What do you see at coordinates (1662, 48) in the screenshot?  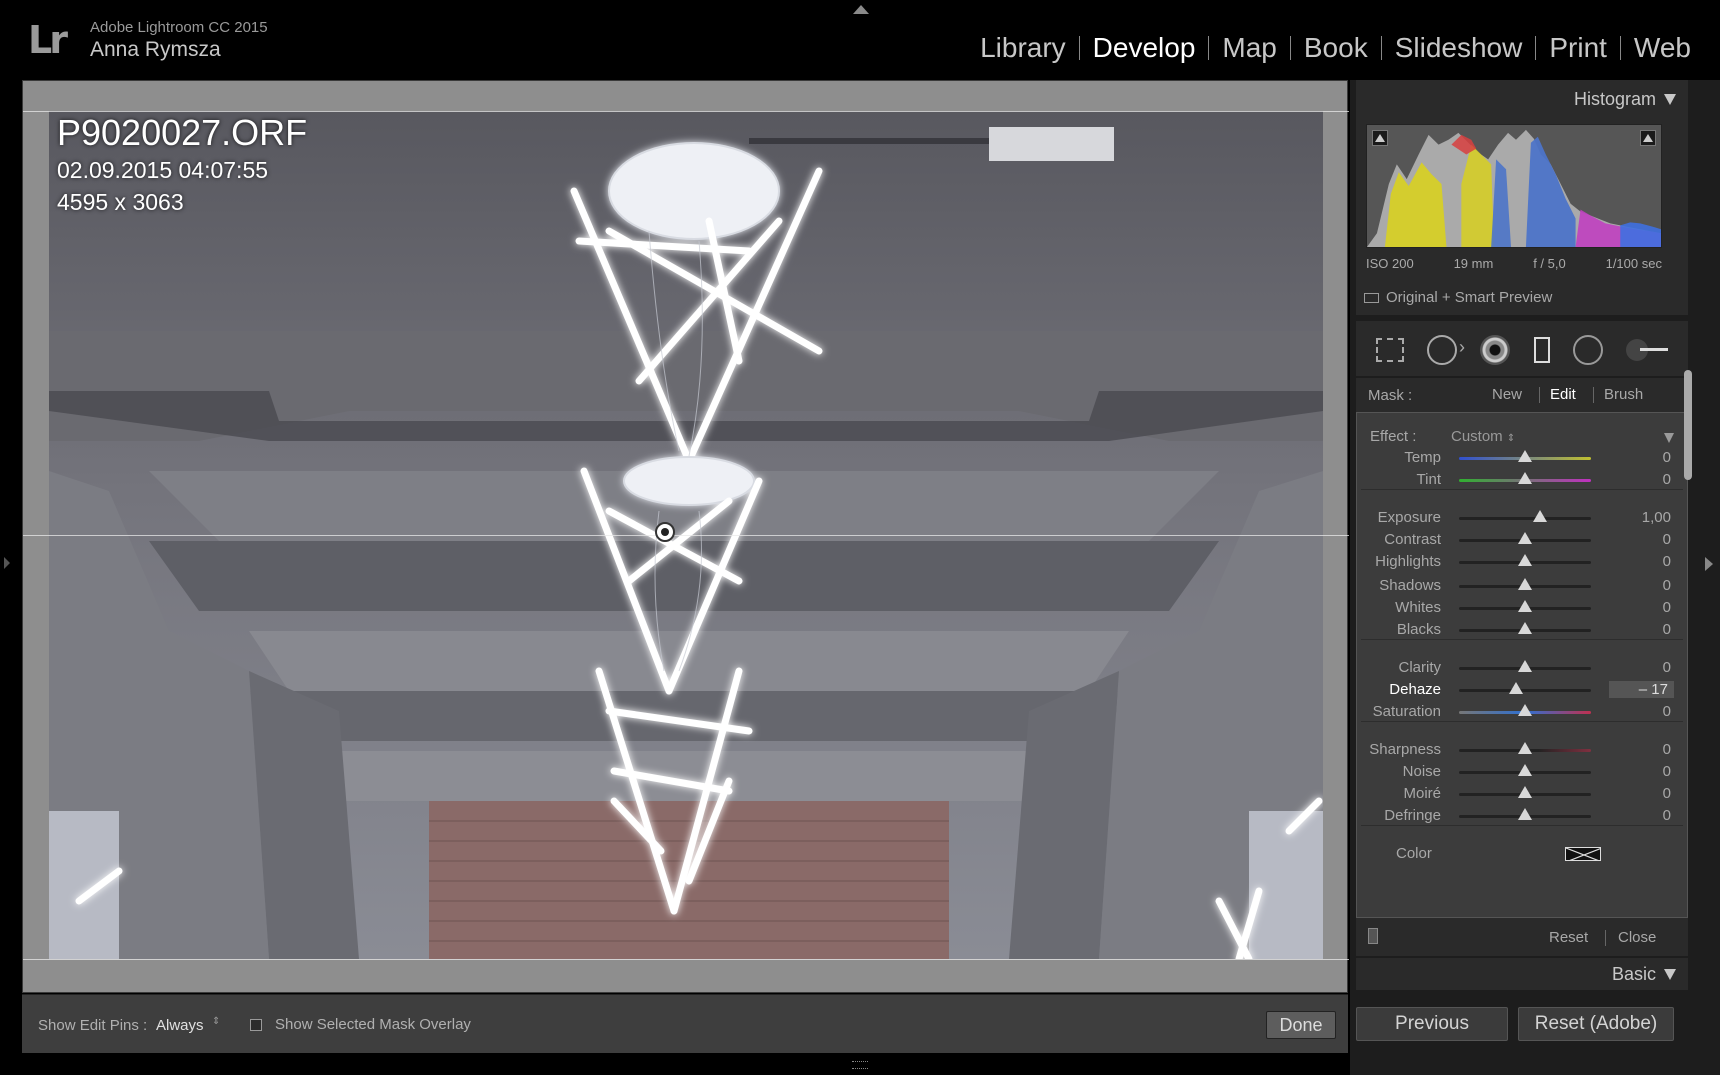 I see `module-web: Web` at bounding box center [1662, 48].